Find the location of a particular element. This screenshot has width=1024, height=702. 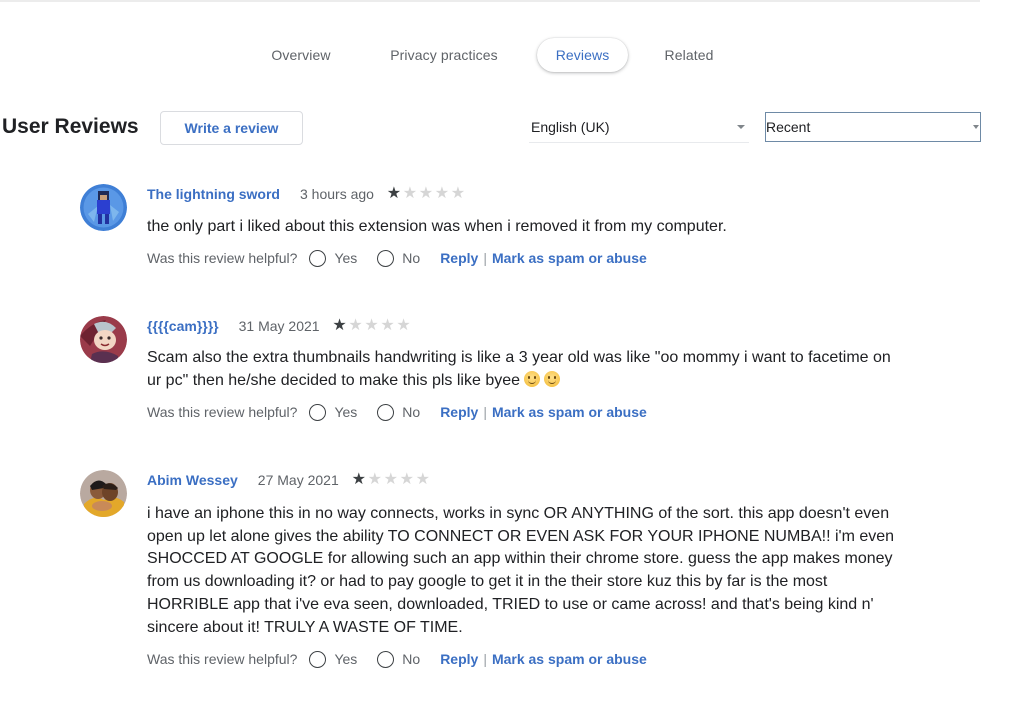

top-divider is located at coordinates (490, 1).